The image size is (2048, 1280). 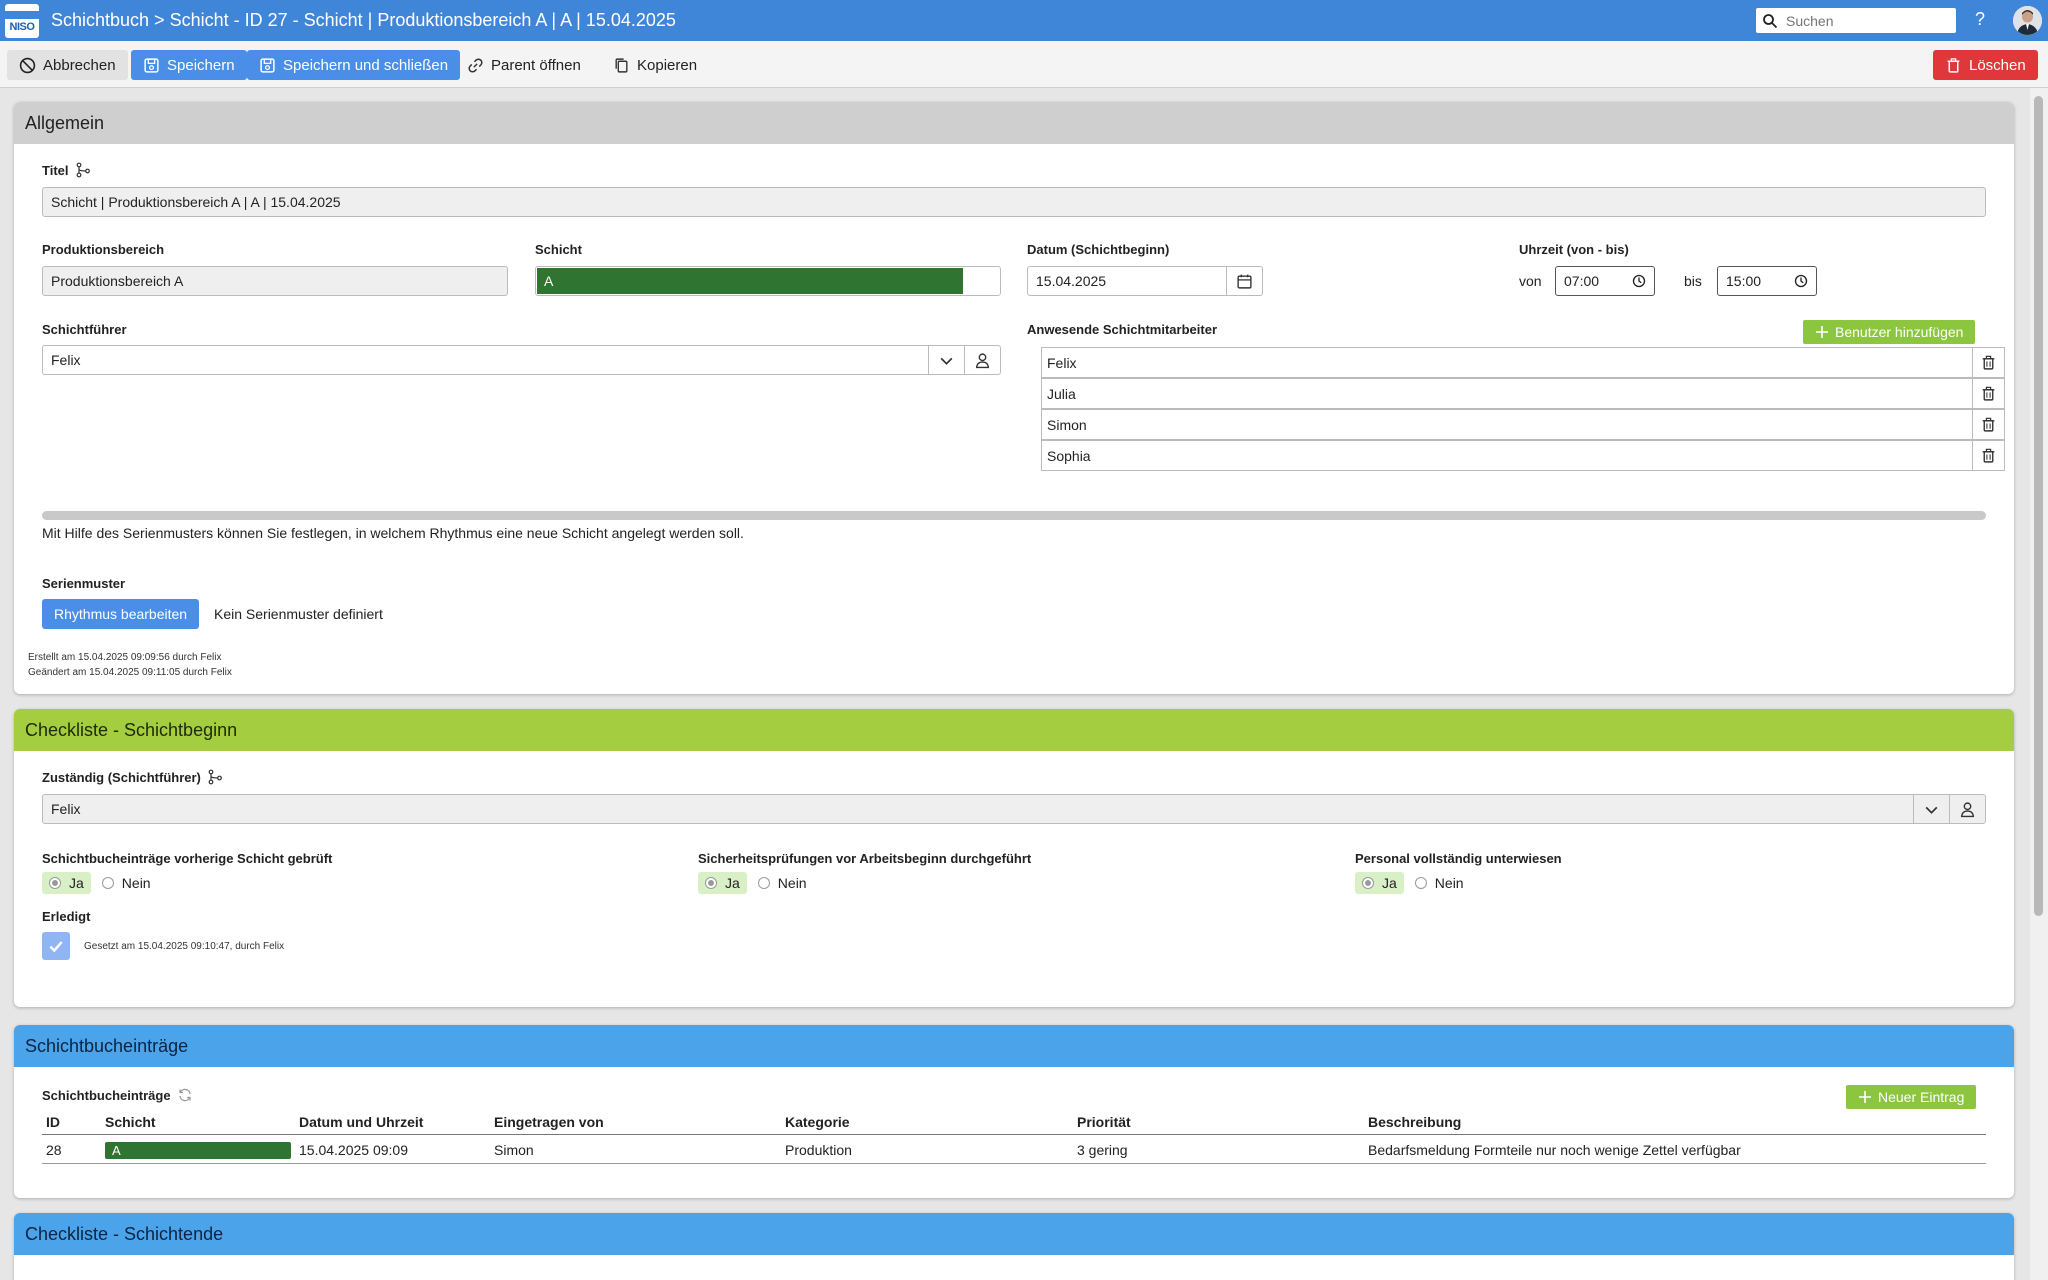 I want to click on checkmark-icon, so click(x=56, y=947).